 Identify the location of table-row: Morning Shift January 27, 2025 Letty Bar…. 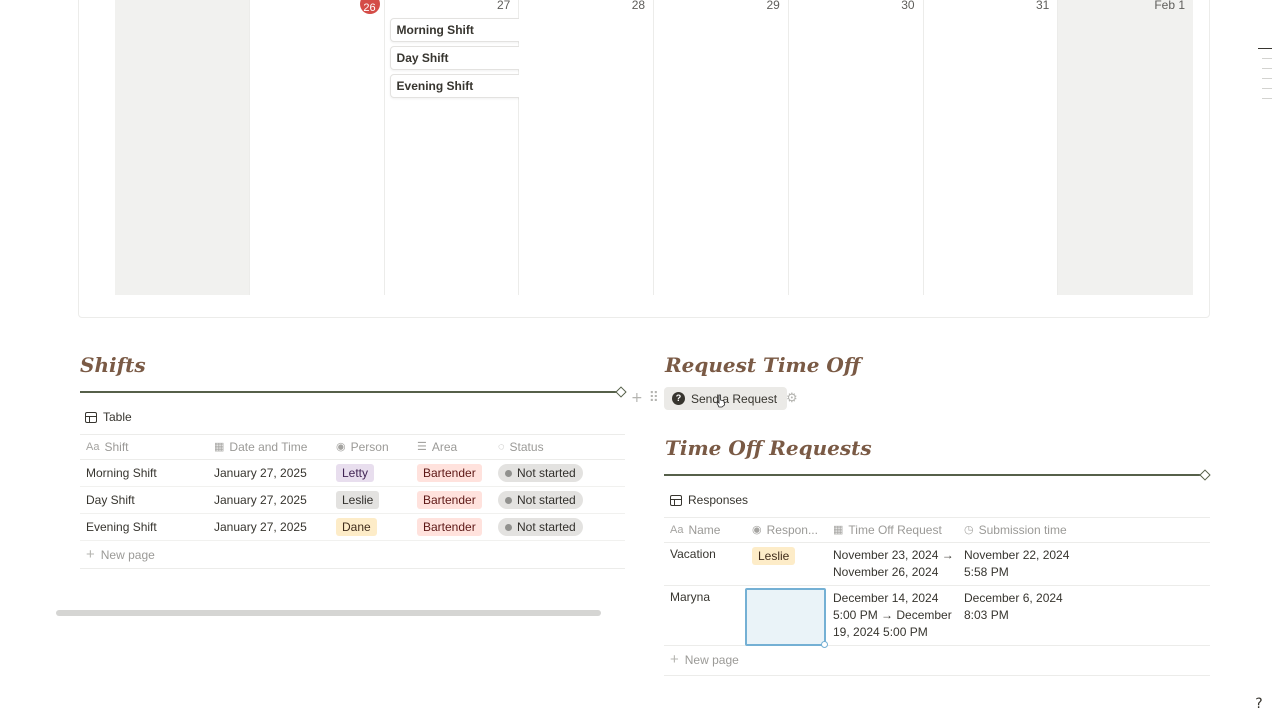
(352, 473).